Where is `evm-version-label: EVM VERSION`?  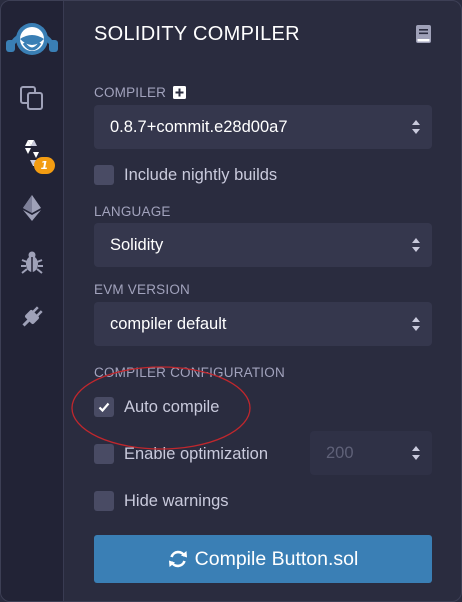
evm-version-label: EVM VERSION is located at coordinates (142, 289).